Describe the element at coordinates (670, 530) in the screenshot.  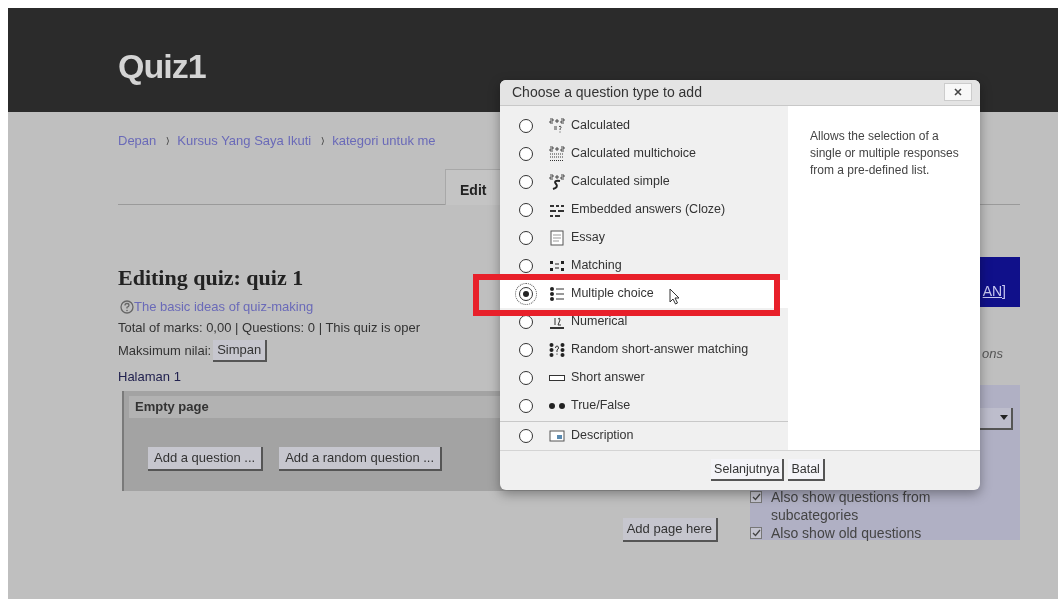
I see `add-page-button: Add page here` at that location.